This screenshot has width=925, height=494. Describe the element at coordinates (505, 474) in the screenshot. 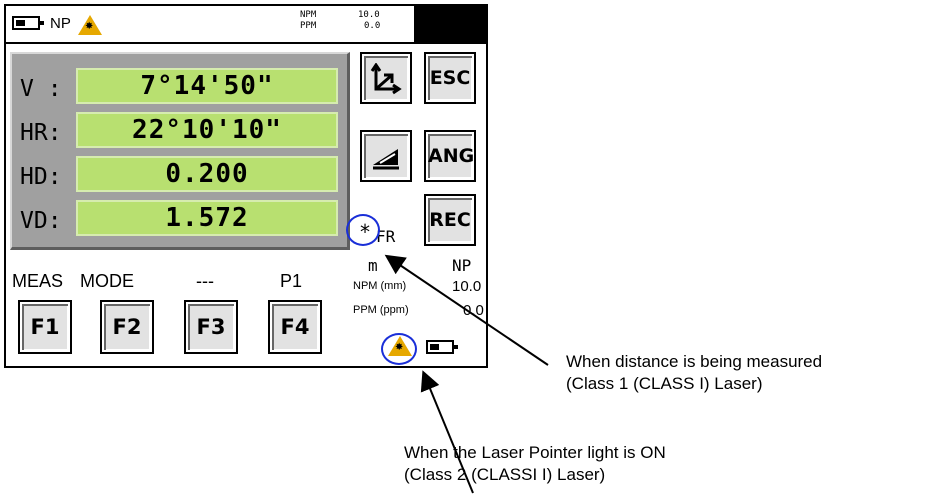

I see `pointer-annotation-line2: (Class 2 (CLASSI I) Laser)` at that location.